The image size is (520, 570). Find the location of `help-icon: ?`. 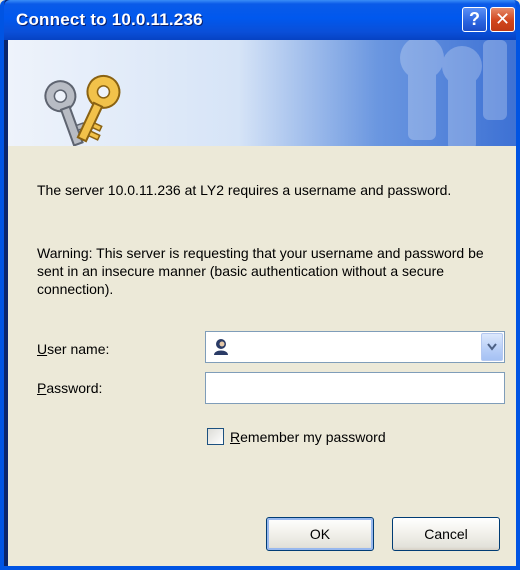

help-icon: ? is located at coordinates (474, 19).